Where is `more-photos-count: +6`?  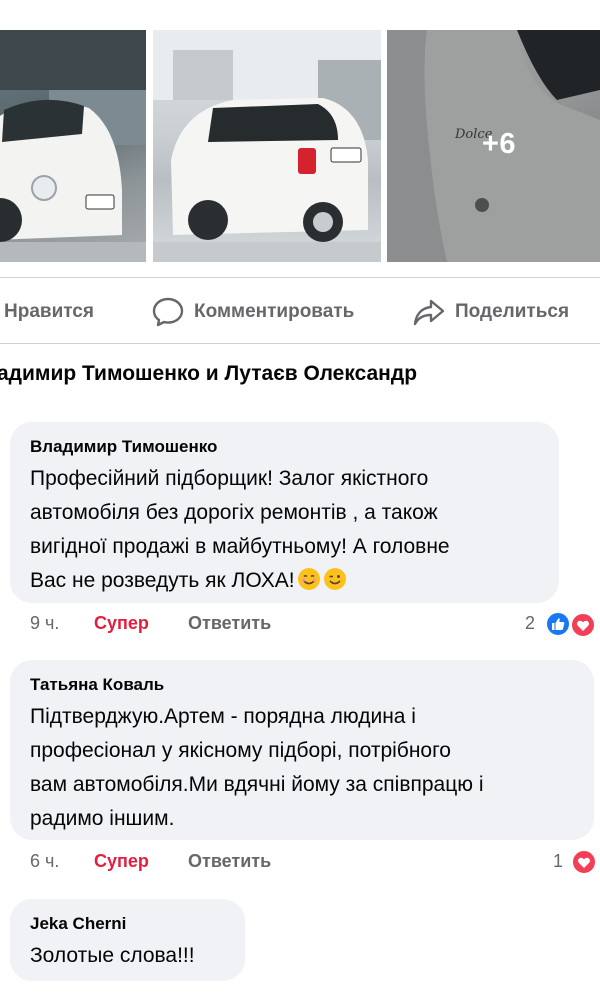
more-photos-count: +6 is located at coordinates (499, 144).